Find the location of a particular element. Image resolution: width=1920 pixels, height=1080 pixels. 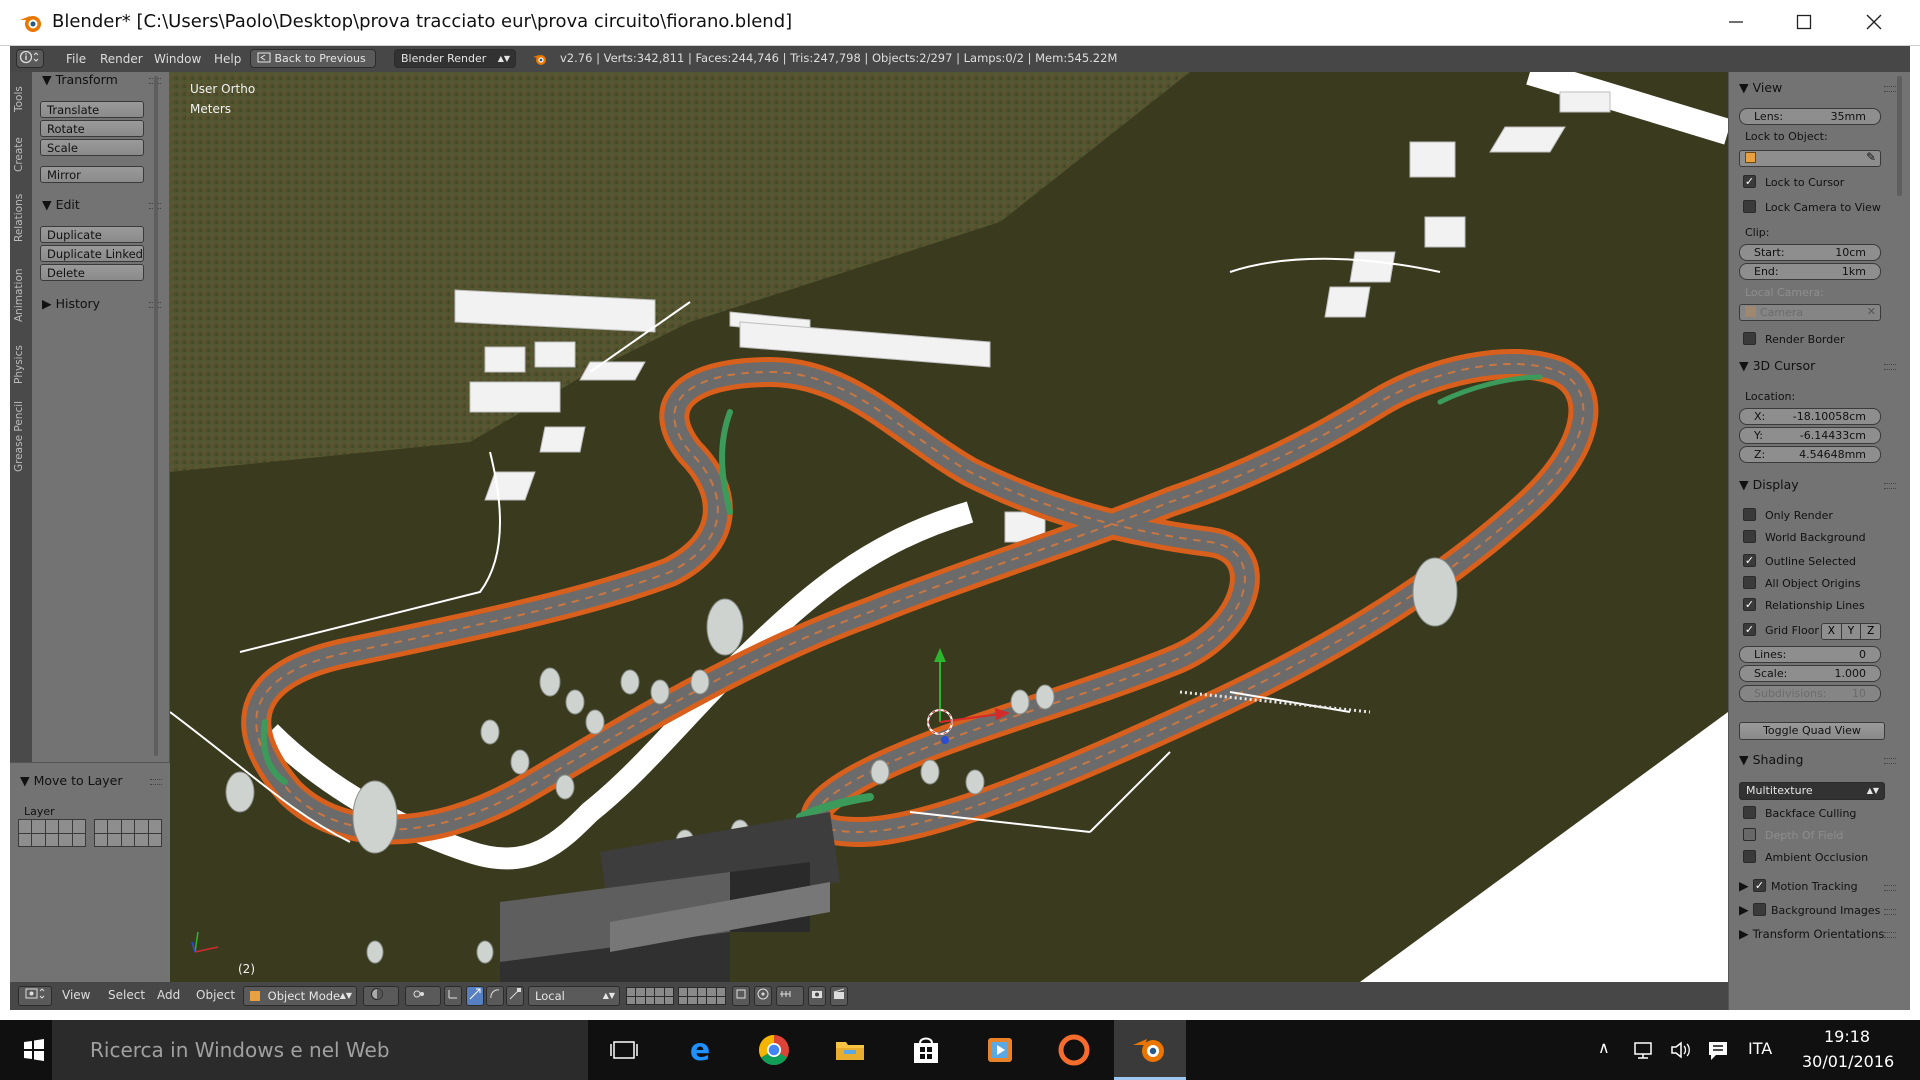

world-background-checkbox is located at coordinates (1749, 536).